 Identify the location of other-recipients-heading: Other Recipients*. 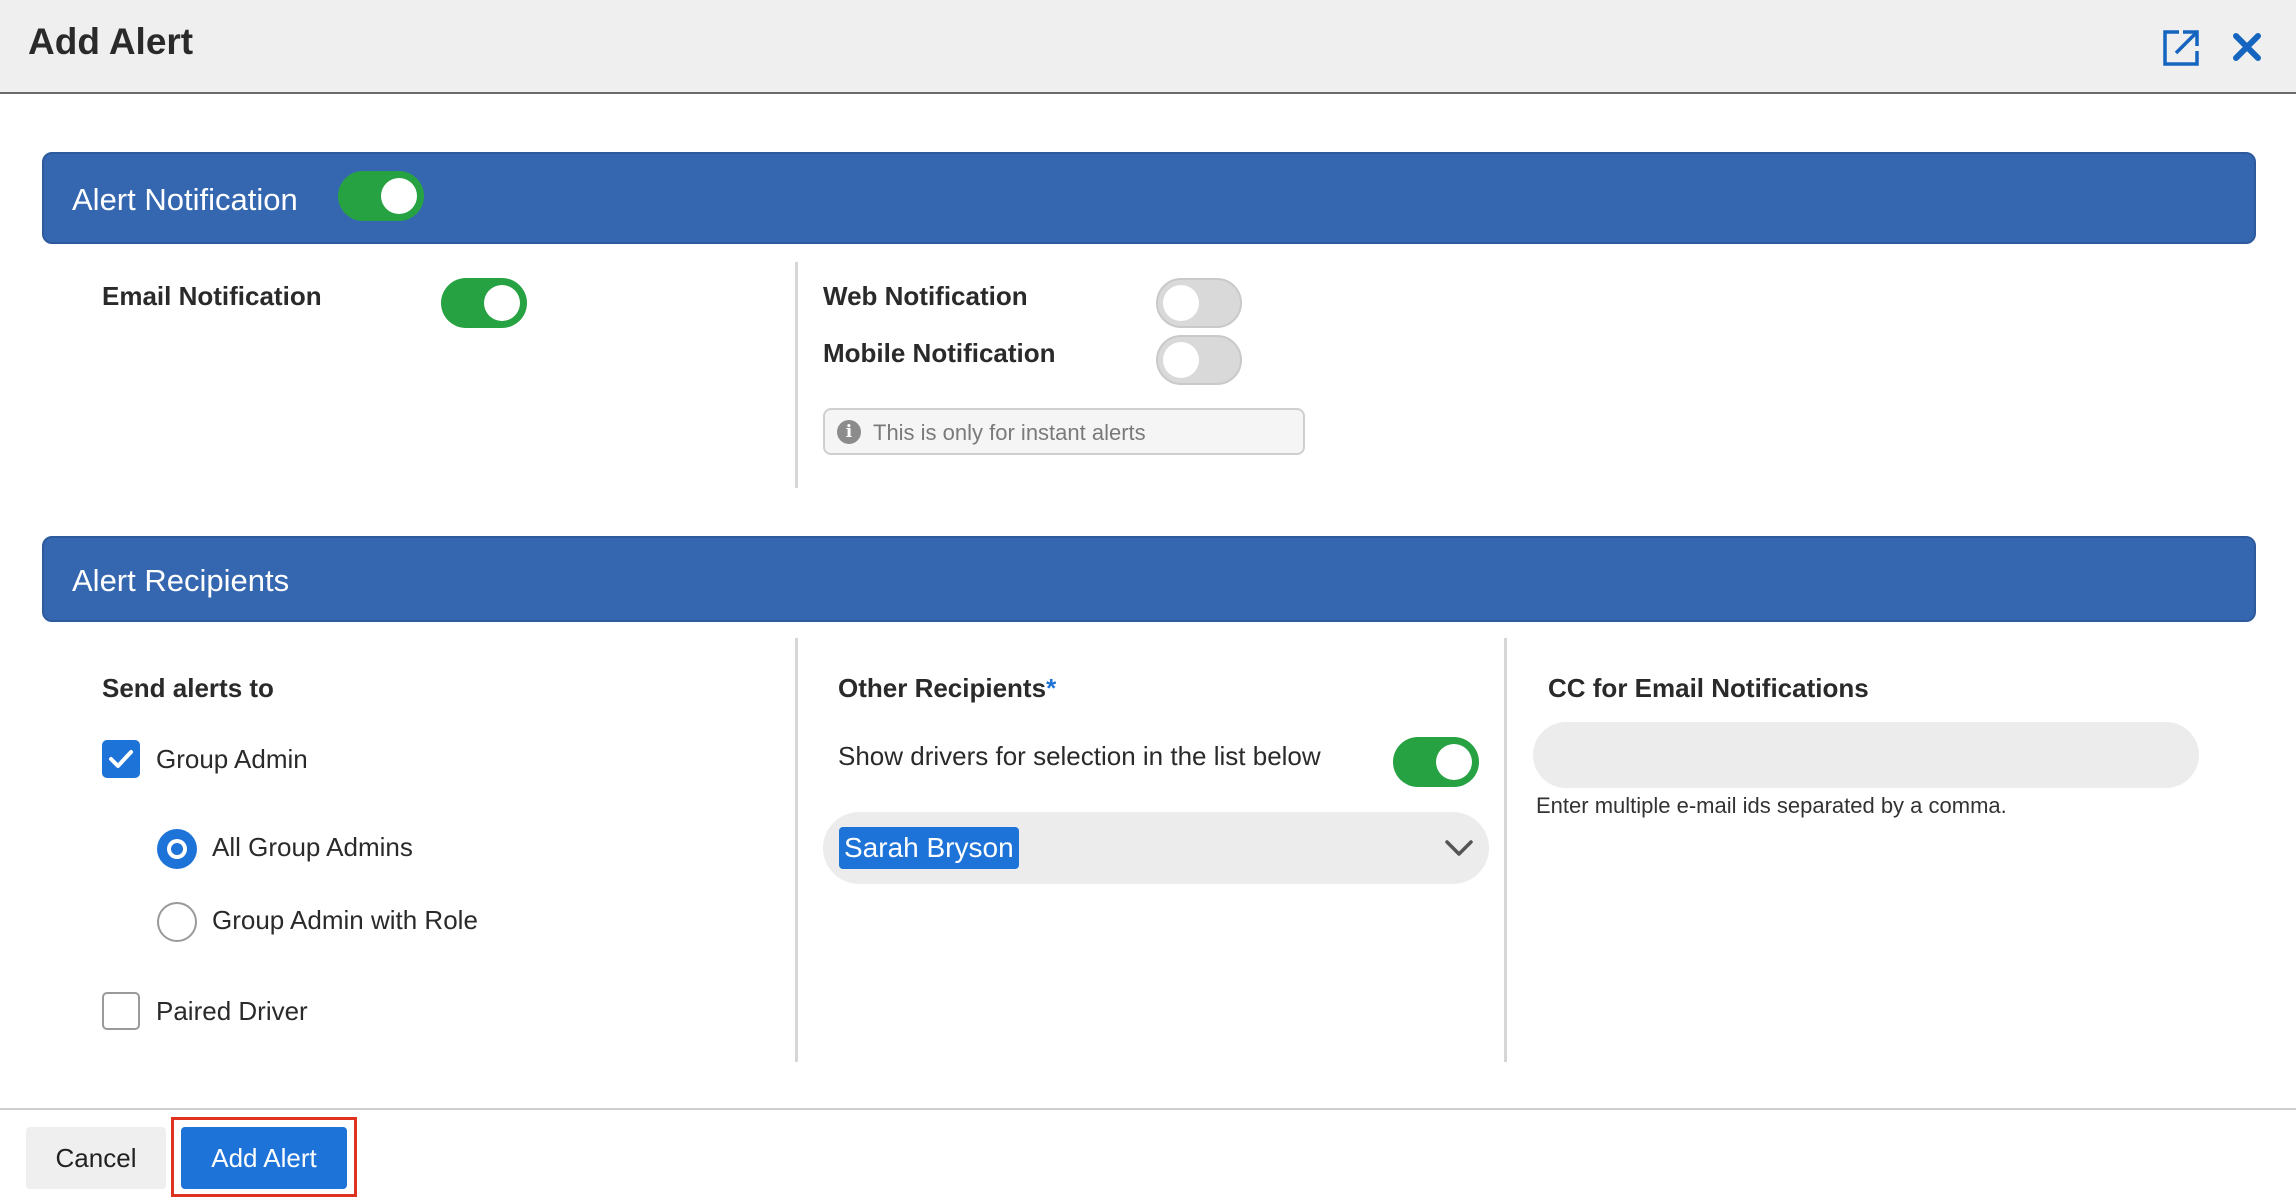
(947, 688).